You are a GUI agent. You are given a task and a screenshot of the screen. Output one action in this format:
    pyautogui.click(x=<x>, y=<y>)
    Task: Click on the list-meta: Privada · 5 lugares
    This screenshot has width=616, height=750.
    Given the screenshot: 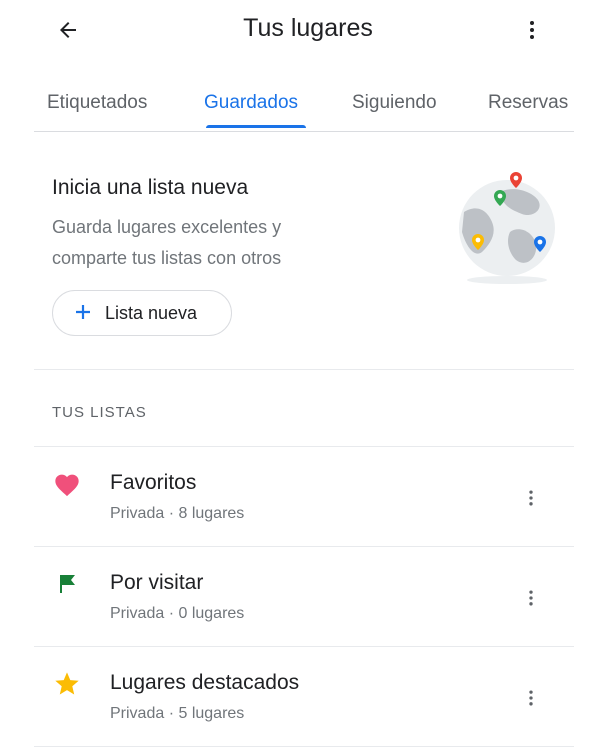 What is the action you would take?
    pyautogui.click(x=177, y=713)
    